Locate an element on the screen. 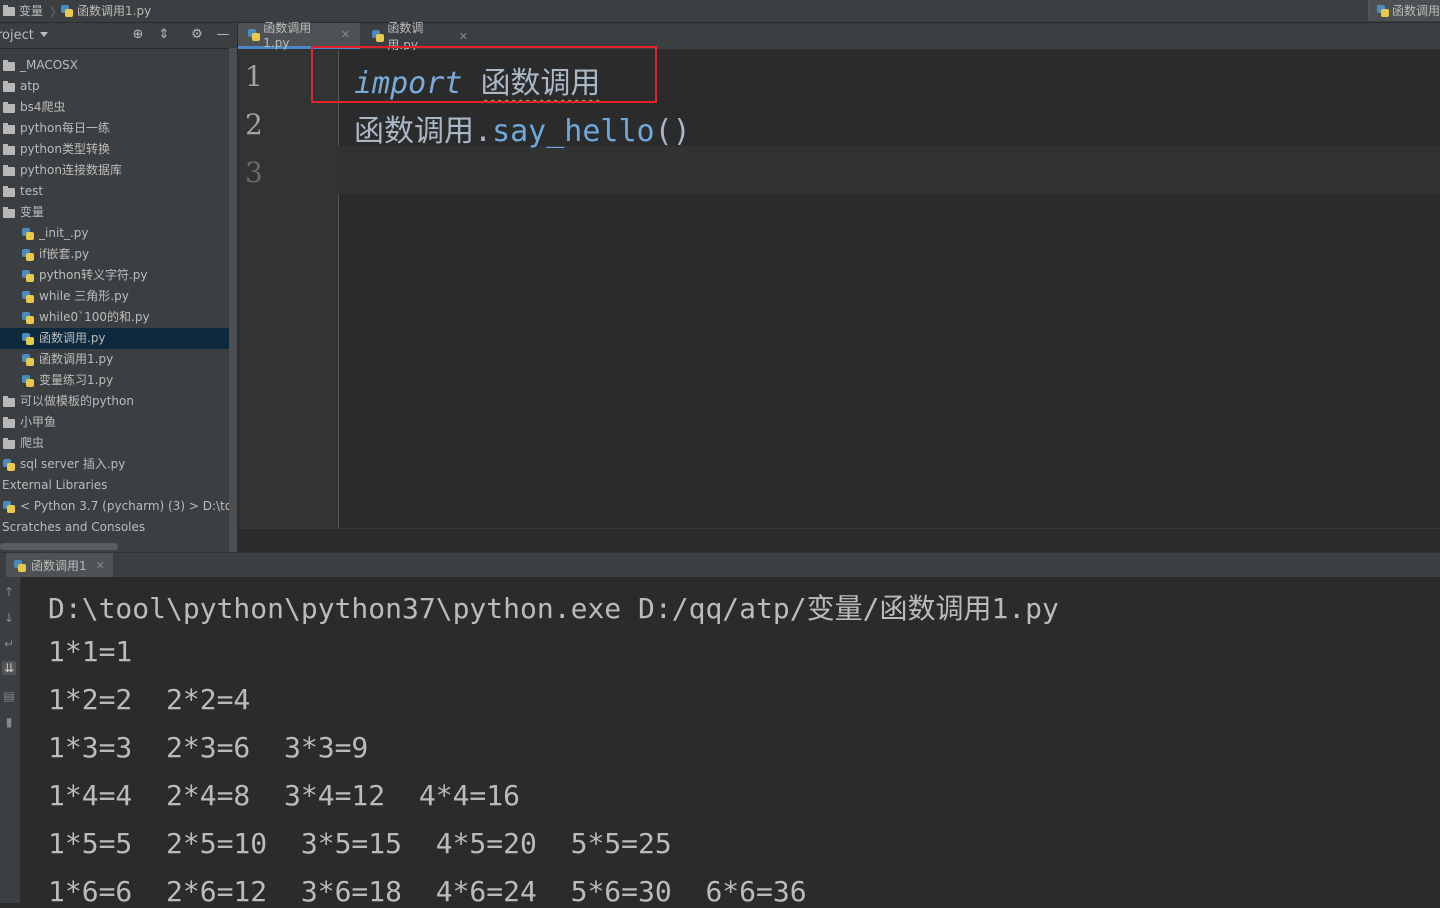 The height and width of the screenshot is (908, 1440). hide-panel-icon: — is located at coordinates (223, 35).